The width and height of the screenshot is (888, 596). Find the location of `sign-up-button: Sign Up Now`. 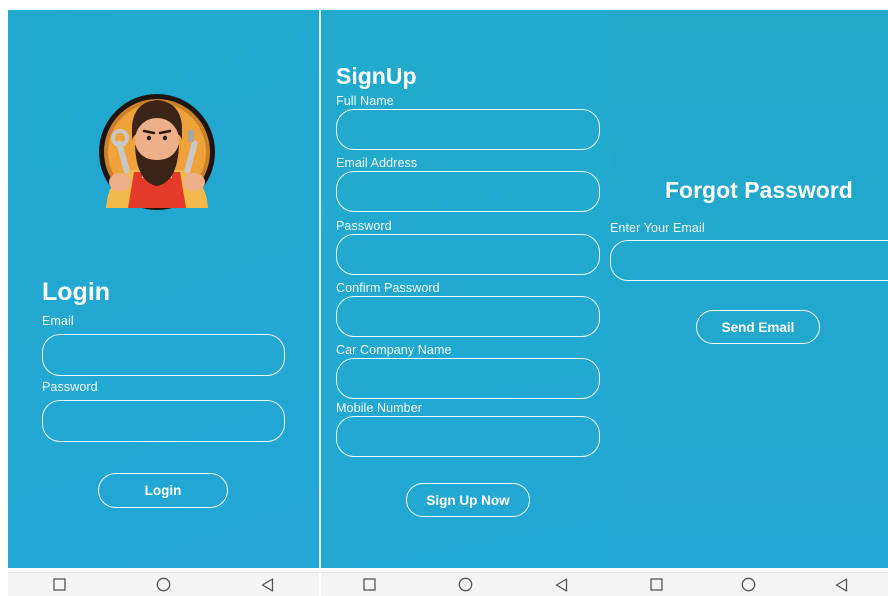

sign-up-button: Sign Up Now is located at coordinates (468, 500).